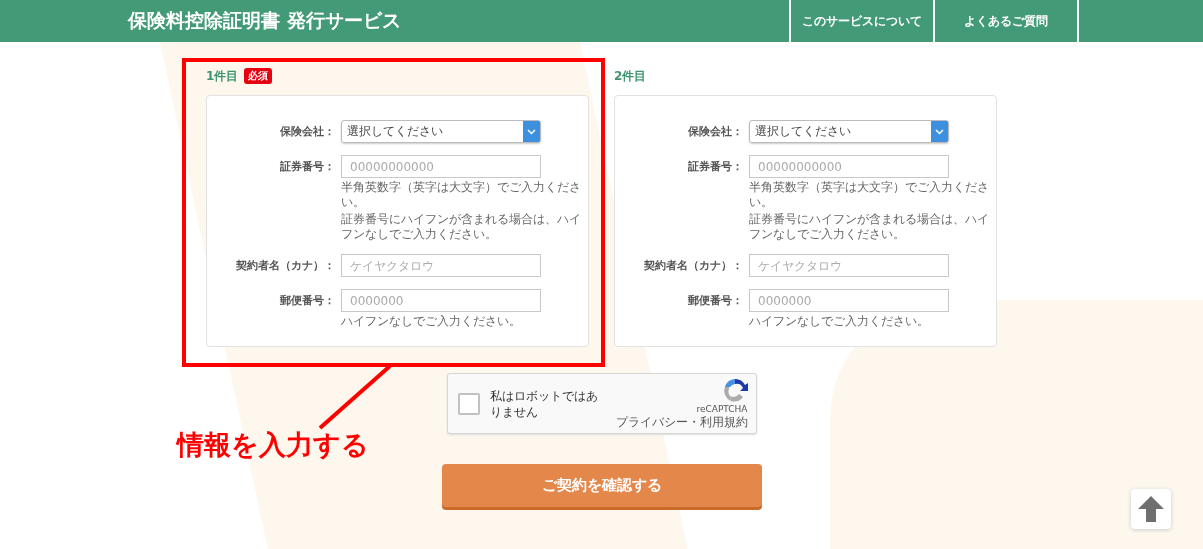 Image resolution: width=1203 pixels, height=549 pixels. What do you see at coordinates (222, 76) in the screenshot?
I see `section-heading: 1件目` at bounding box center [222, 76].